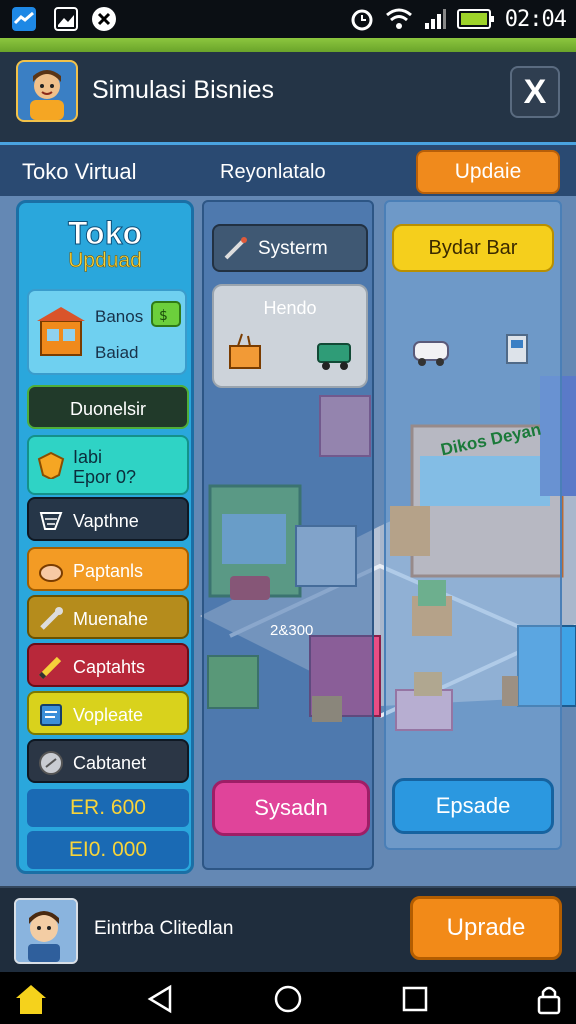 Image resolution: width=576 pixels, height=1024 pixels. I want to click on close-button: X, so click(535, 92).